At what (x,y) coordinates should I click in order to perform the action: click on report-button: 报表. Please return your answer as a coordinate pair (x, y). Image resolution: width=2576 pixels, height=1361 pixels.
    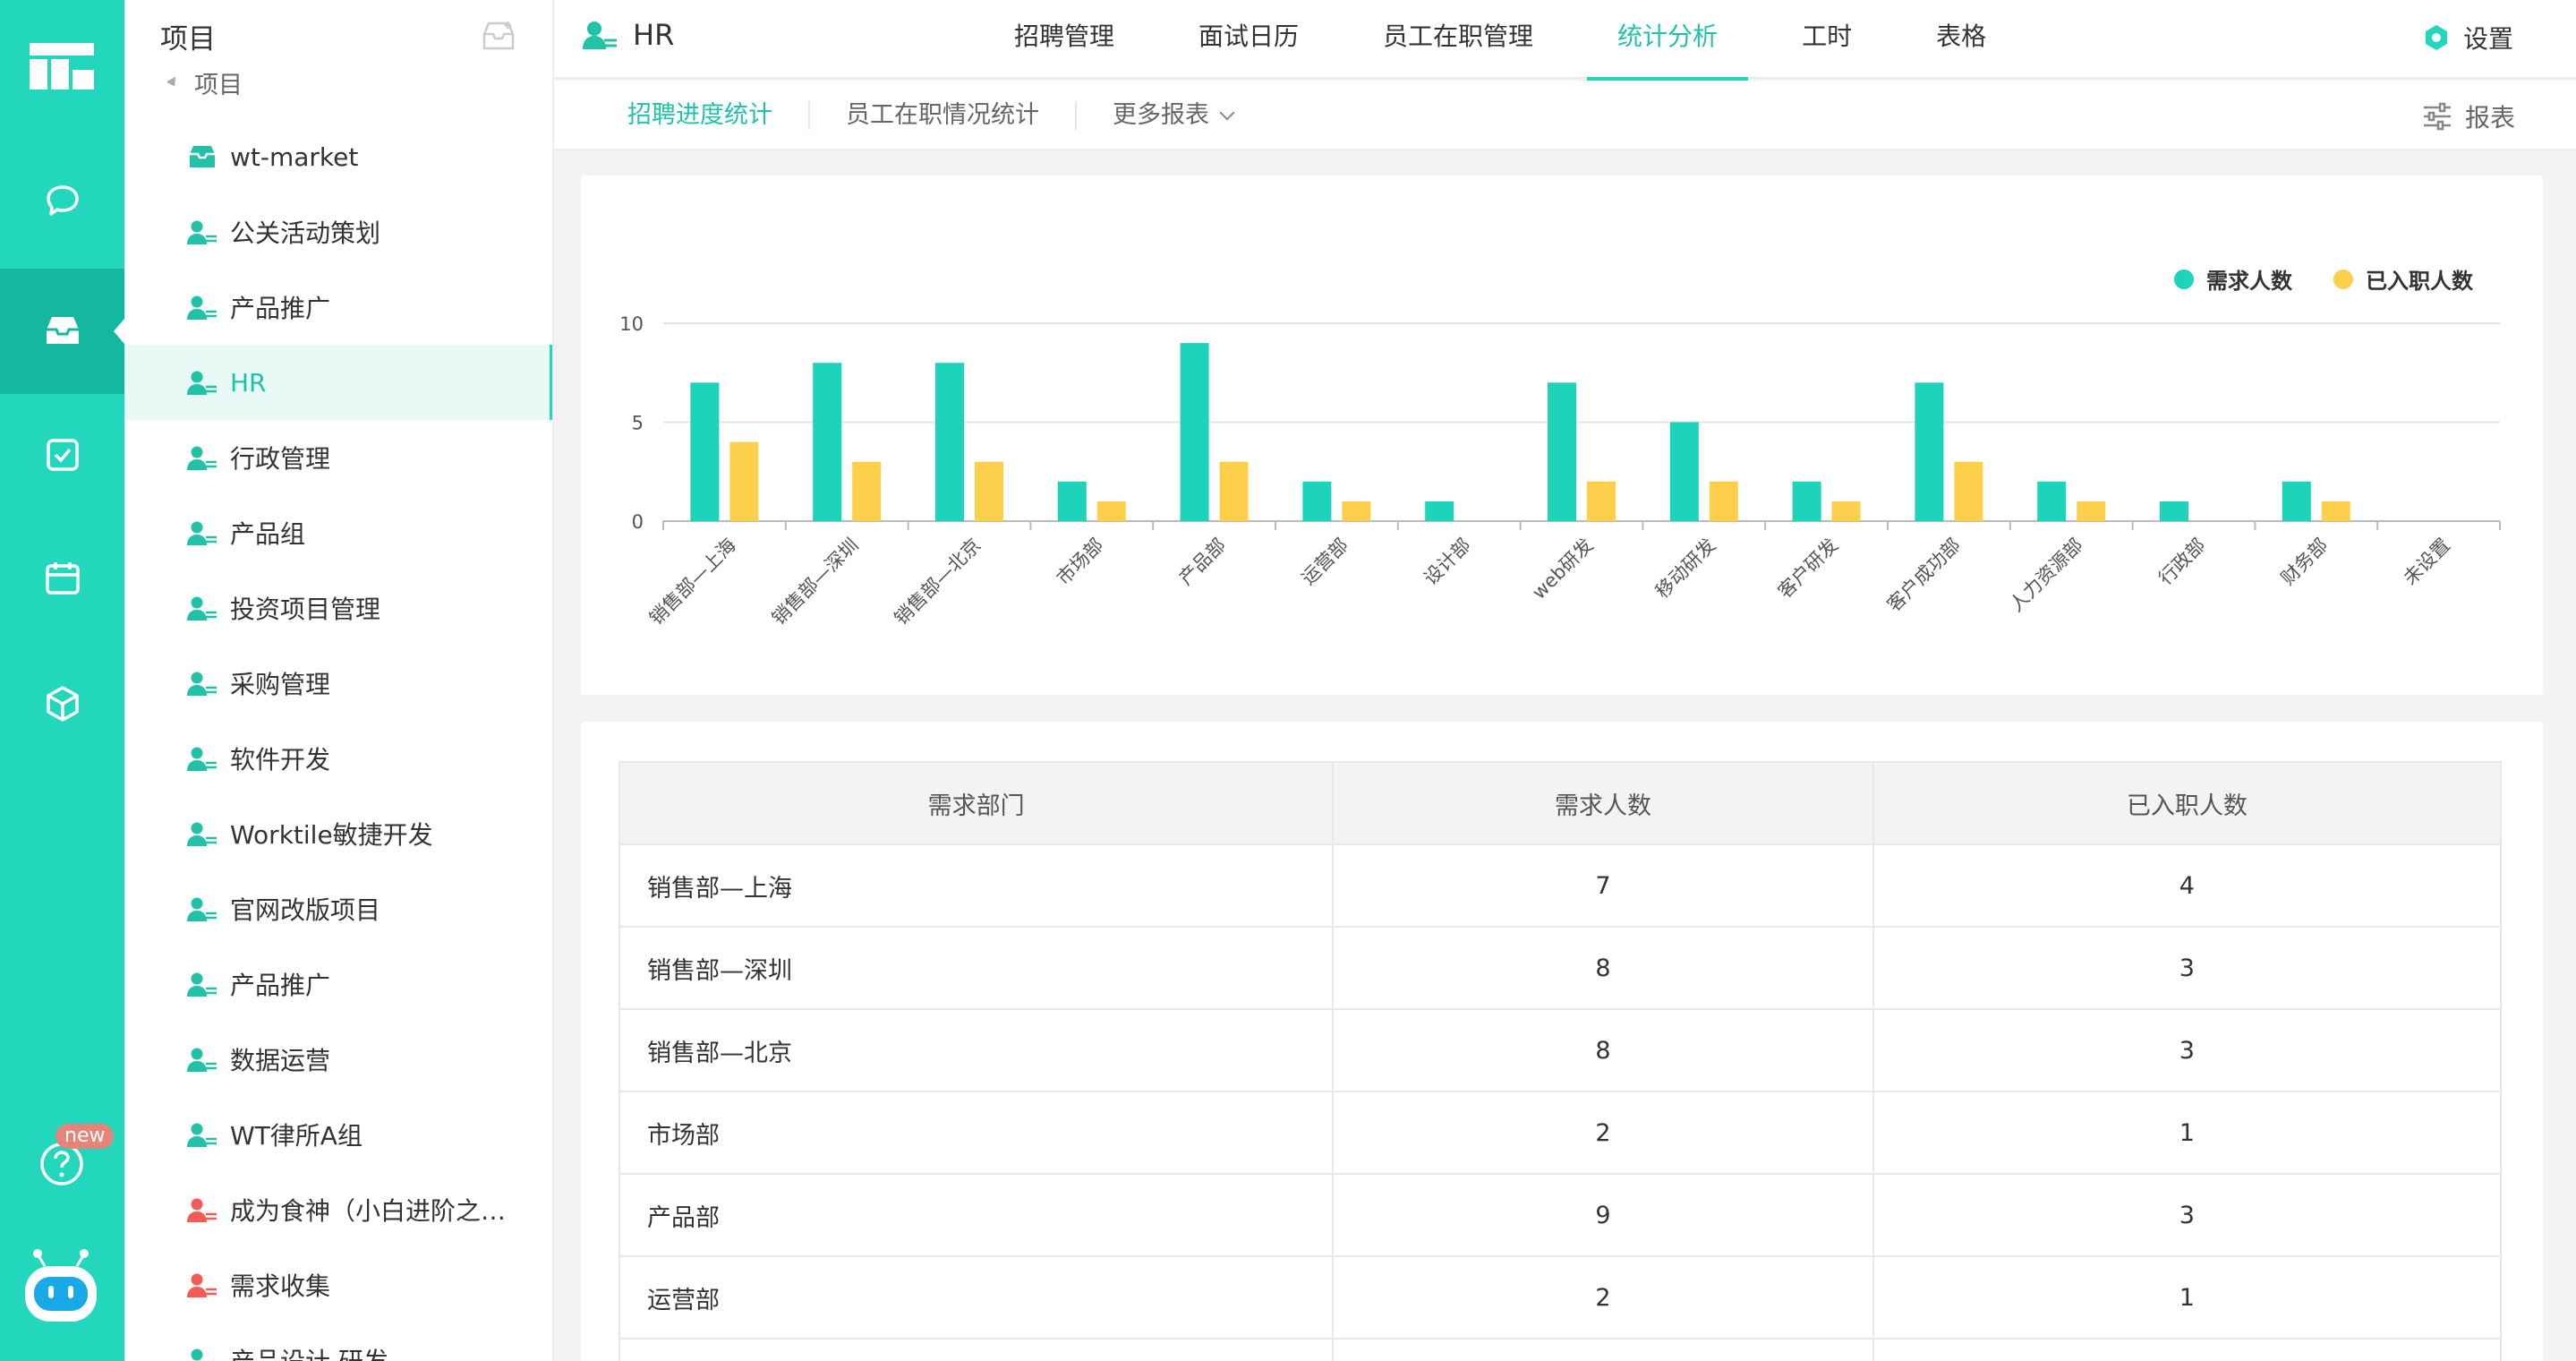
    Looking at the image, I should click on (2468, 116).